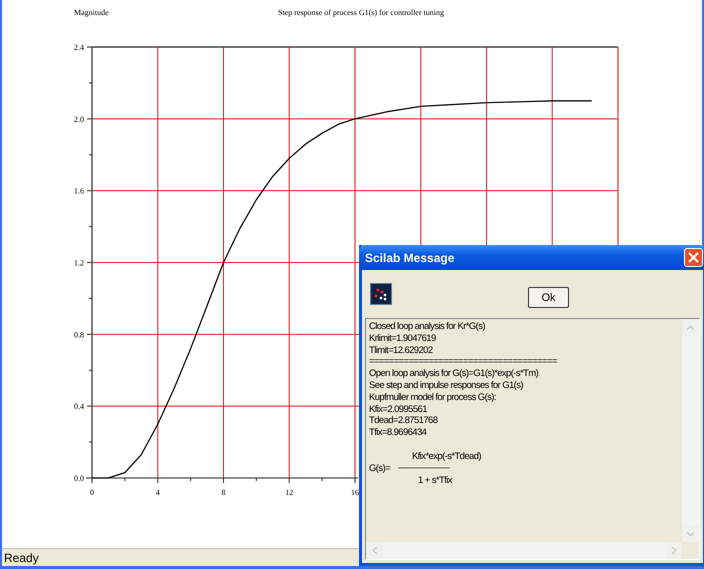 The image size is (704, 569). What do you see at coordinates (79, 478) in the screenshot?
I see `y-tick-label: 0.0` at bounding box center [79, 478].